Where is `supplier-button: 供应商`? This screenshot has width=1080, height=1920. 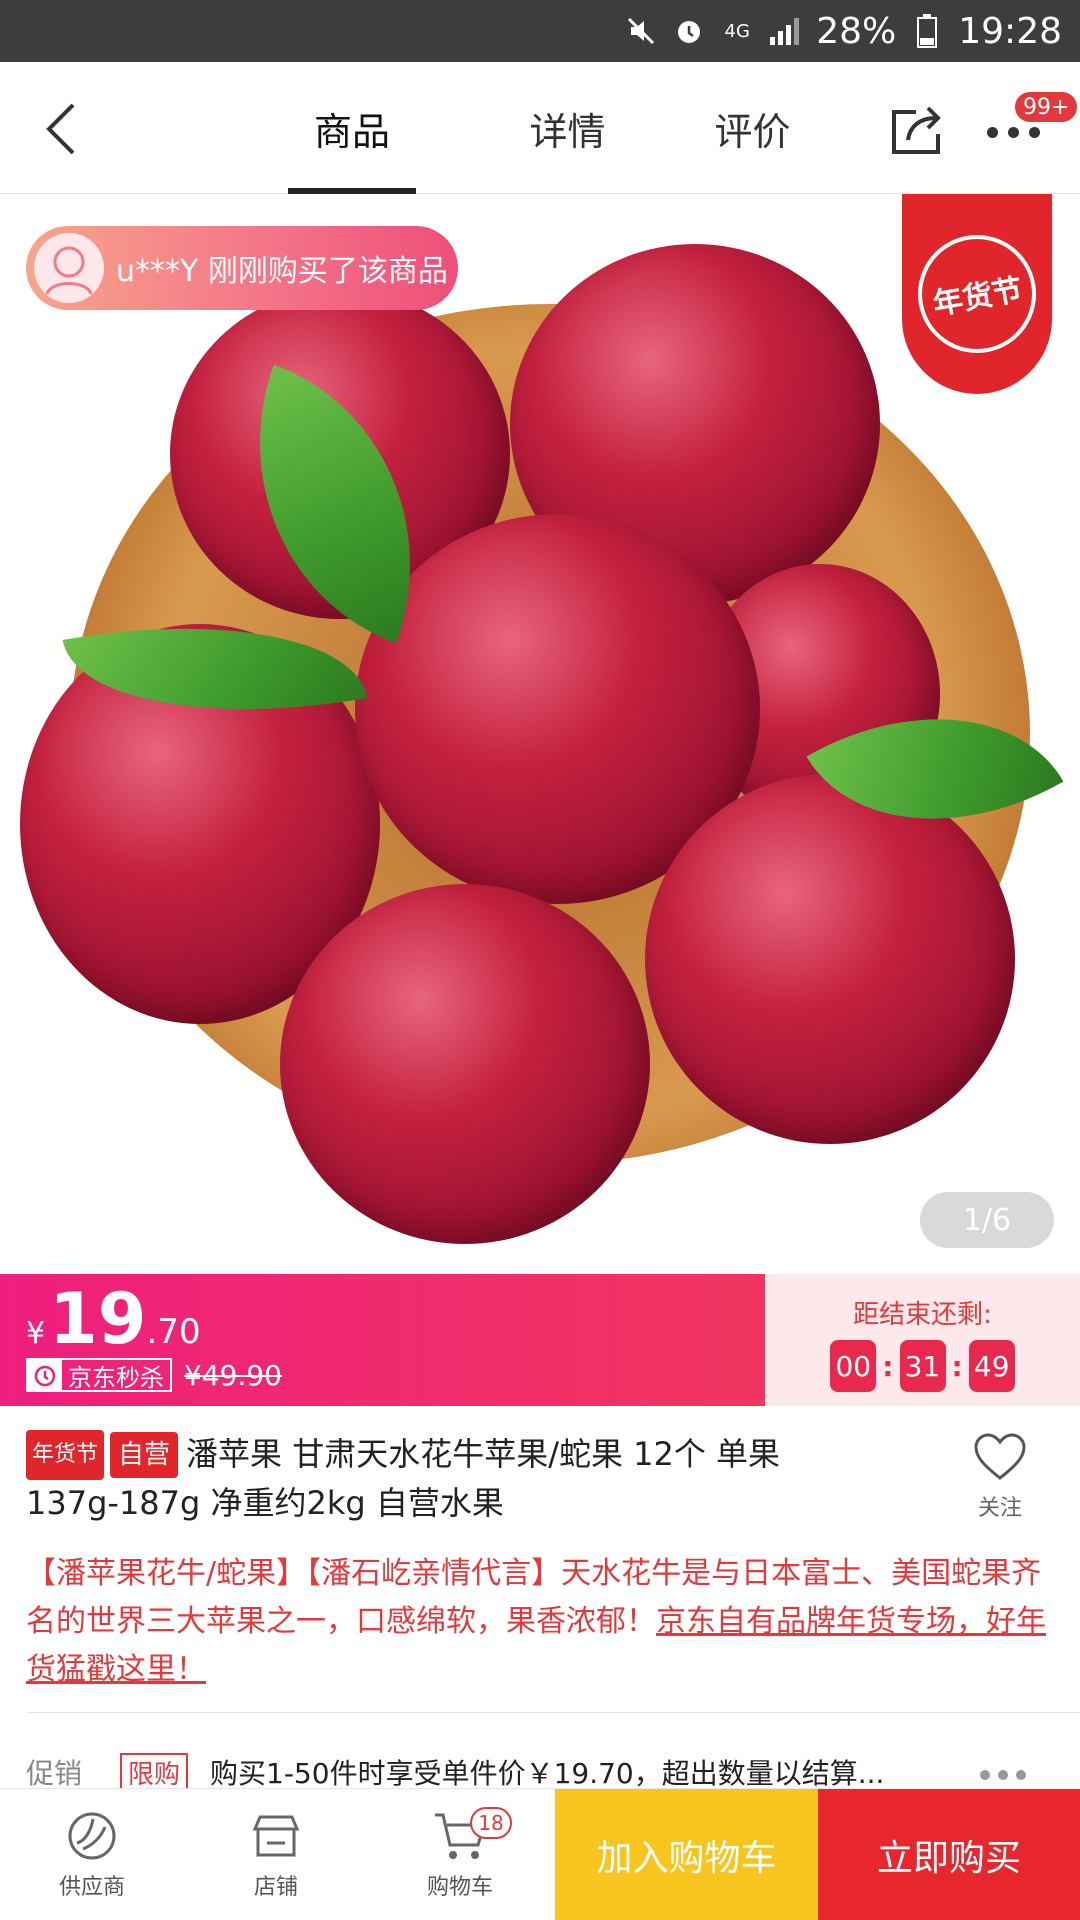 supplier-button: 供应商 is located at coordinates (92, 1854).